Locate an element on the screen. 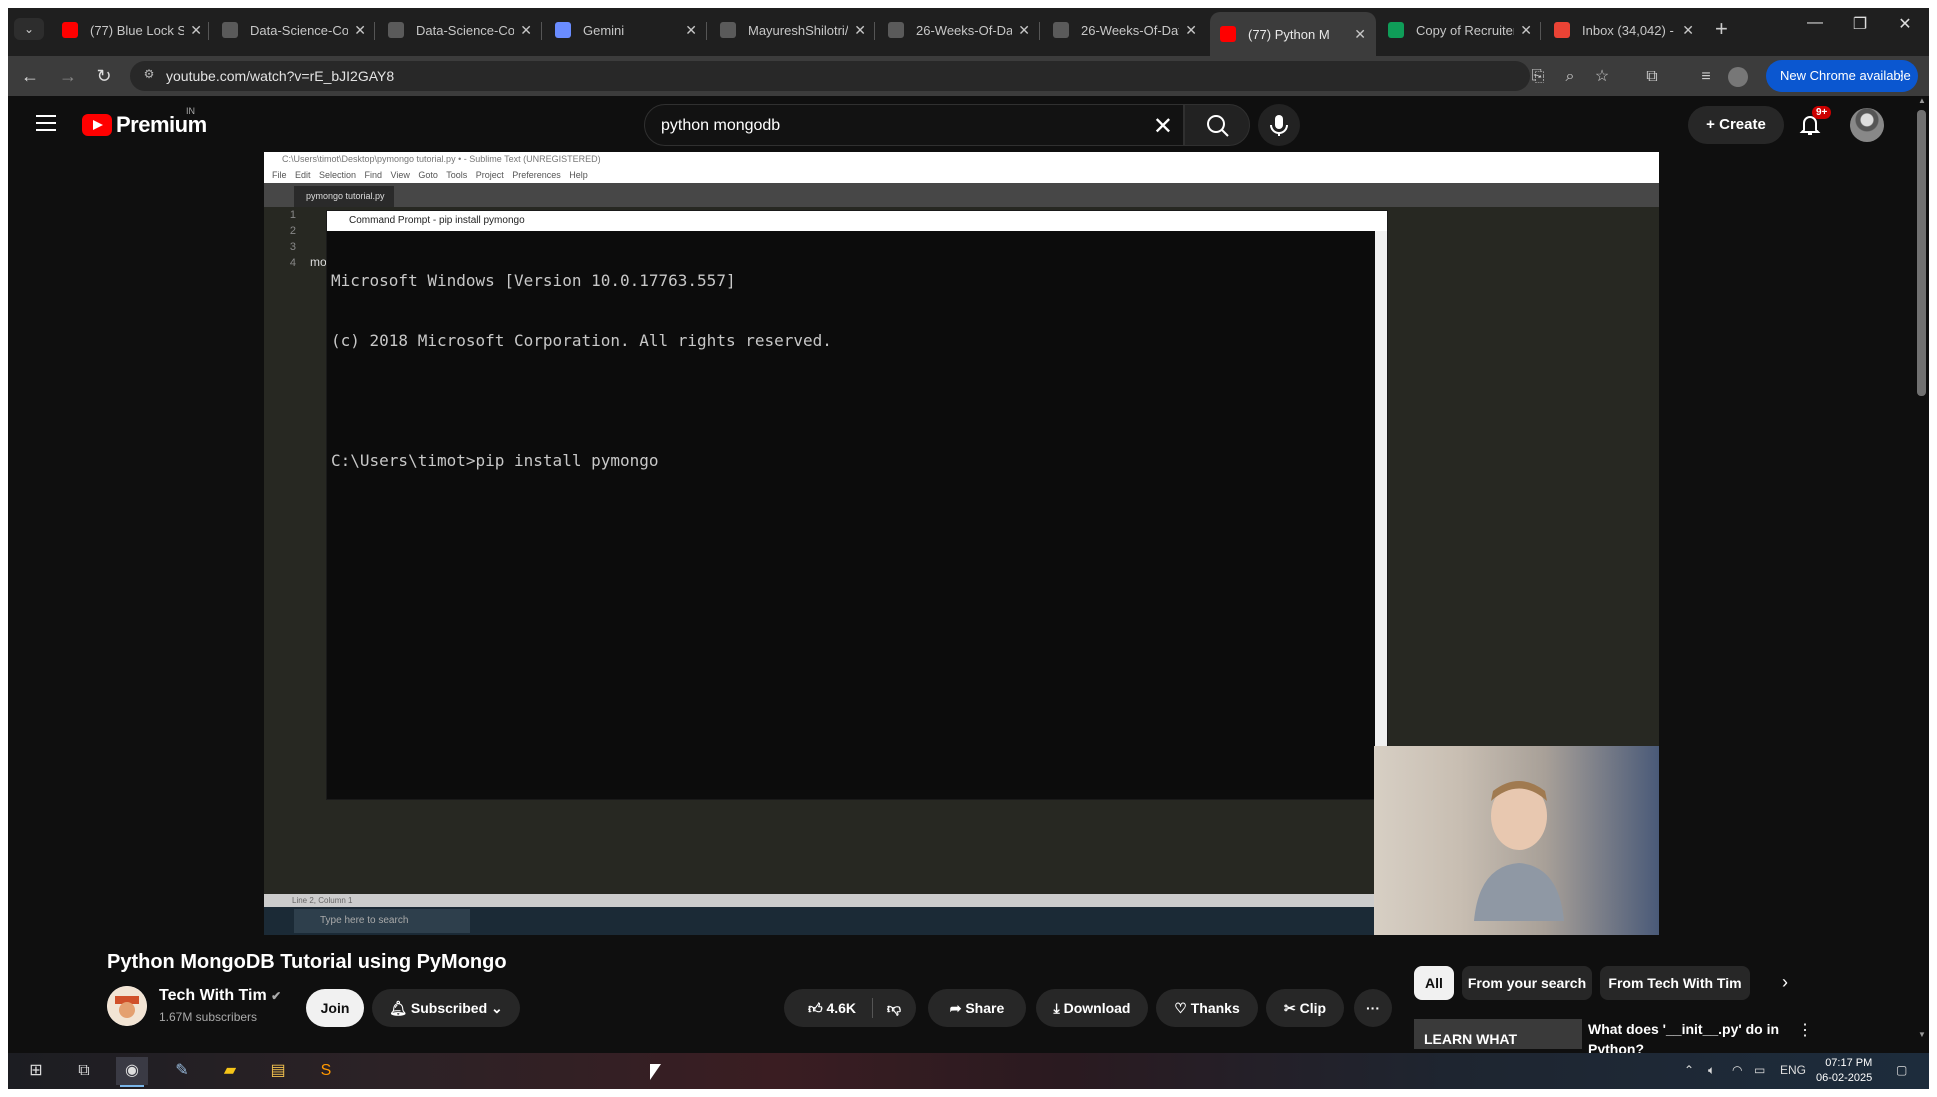 Image resolution: width=1937 pixels, height=1097 pixels. address-bar: ⚙ youtube.com/watch?v=rE_bJI2GAY8 is located at coordinates (830, 76).